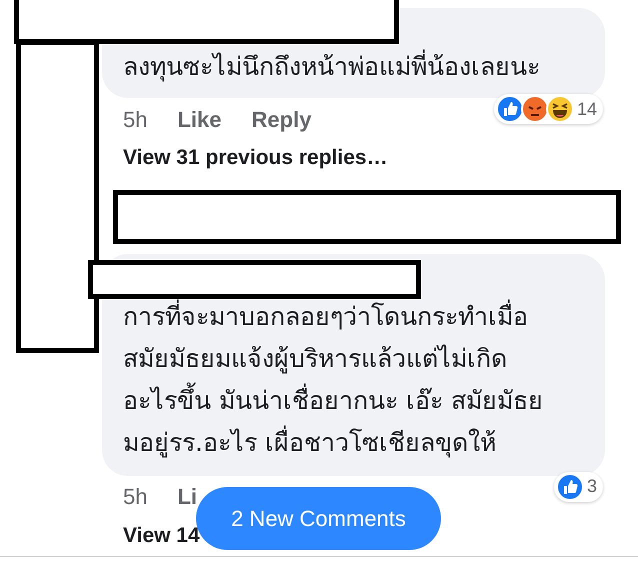  What do you see at coordinates (187, 496) in the screenshot?
I see `like-link: Li` at bounding box center [187, 496].